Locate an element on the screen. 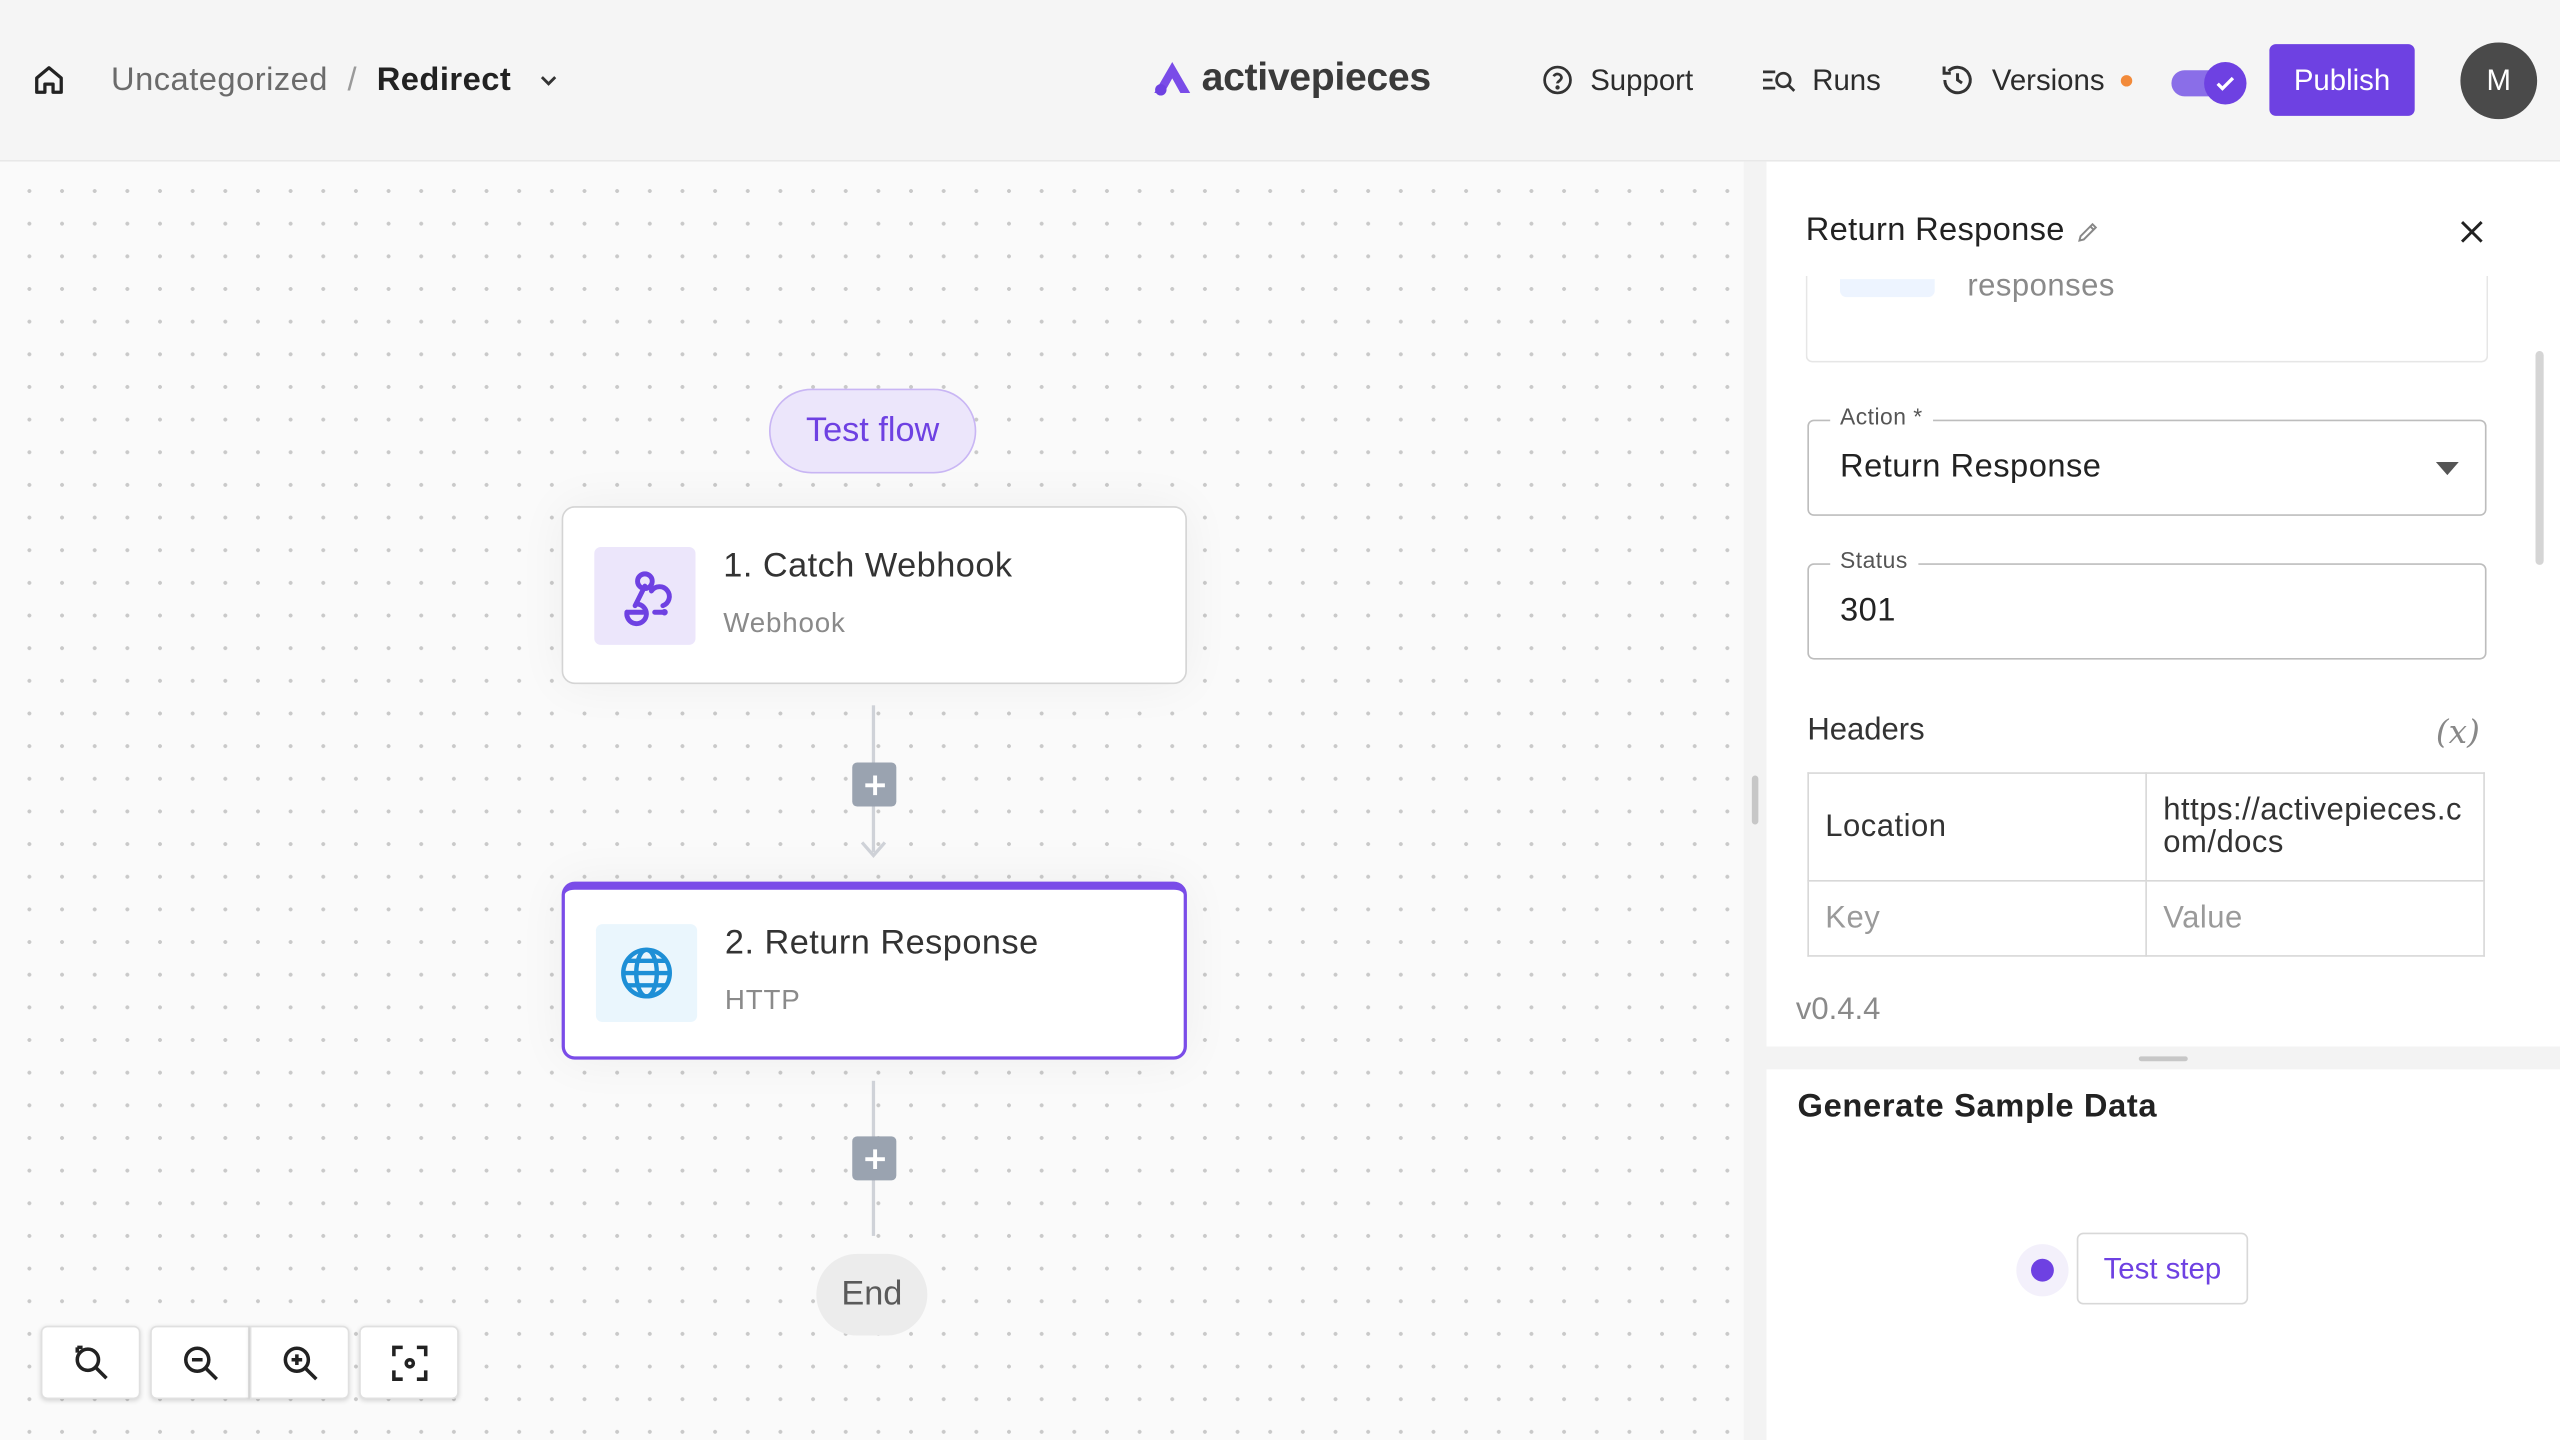 Image resolution: width=2560 pixels, height=1440 pixels. headers-label: Headers is located at coordinates (1866, 730).